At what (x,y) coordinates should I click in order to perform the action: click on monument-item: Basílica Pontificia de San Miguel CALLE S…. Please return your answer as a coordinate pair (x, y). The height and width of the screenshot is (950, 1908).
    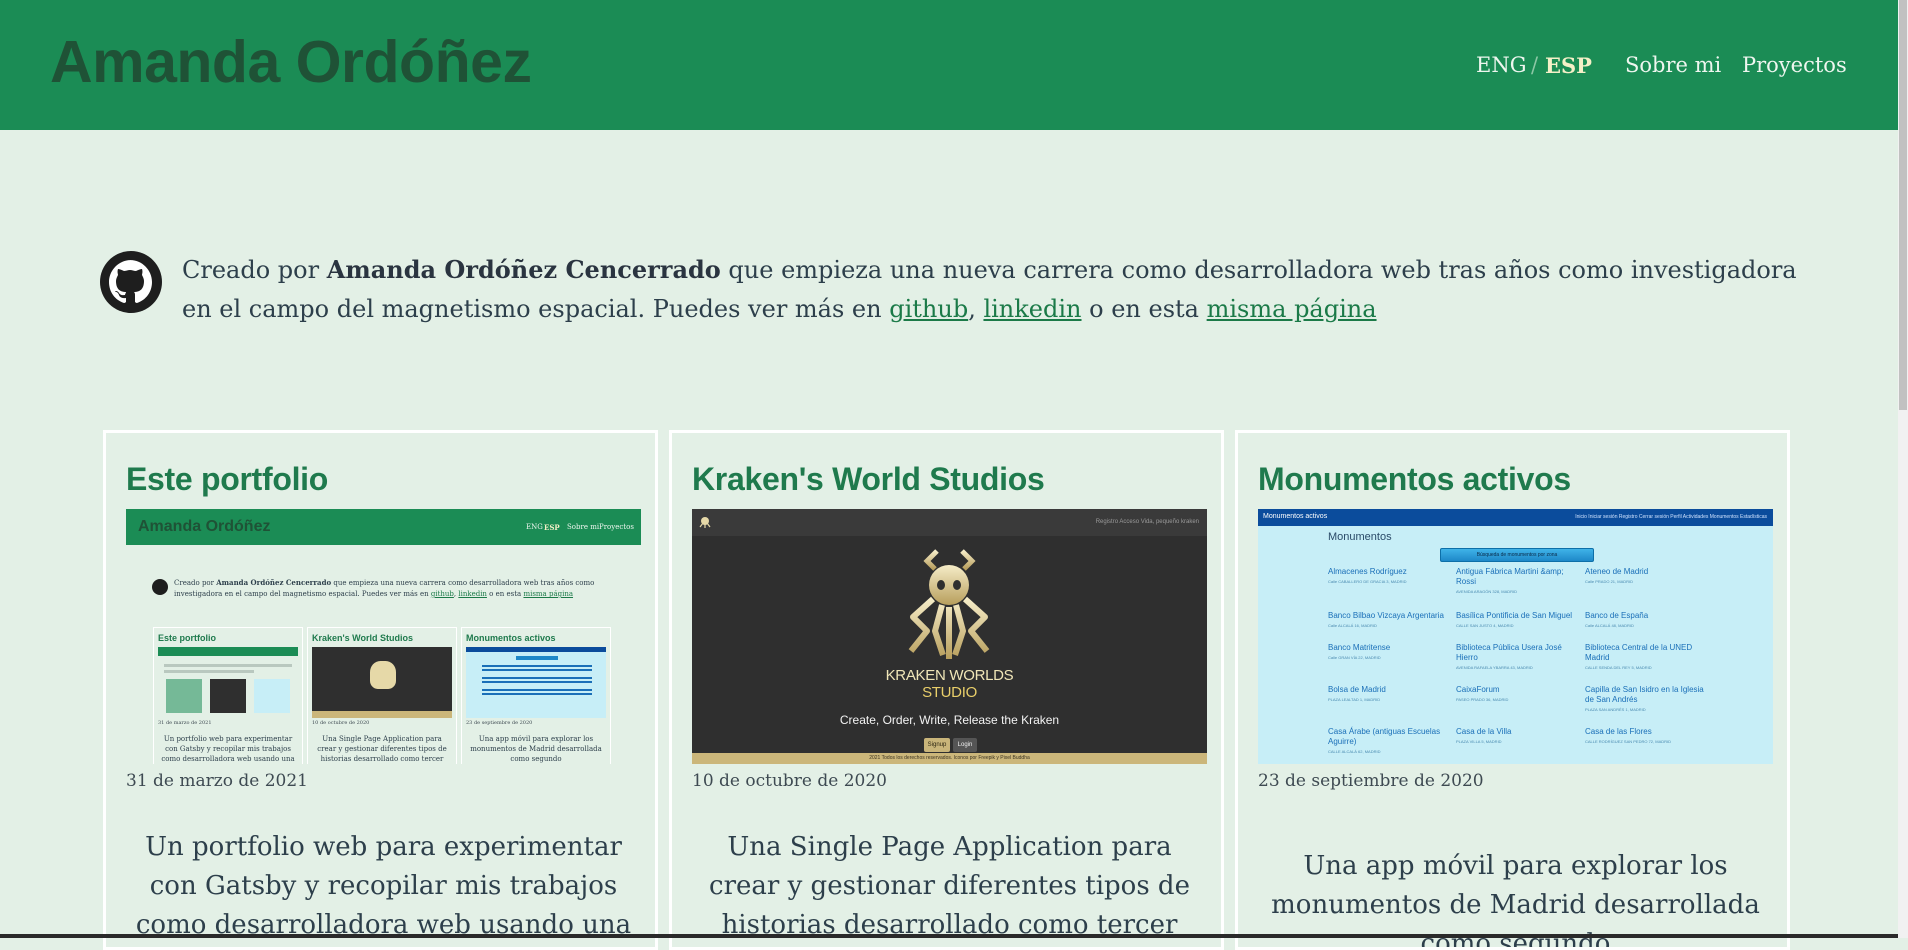
    Looking at the image, I should click on (1517, 620).